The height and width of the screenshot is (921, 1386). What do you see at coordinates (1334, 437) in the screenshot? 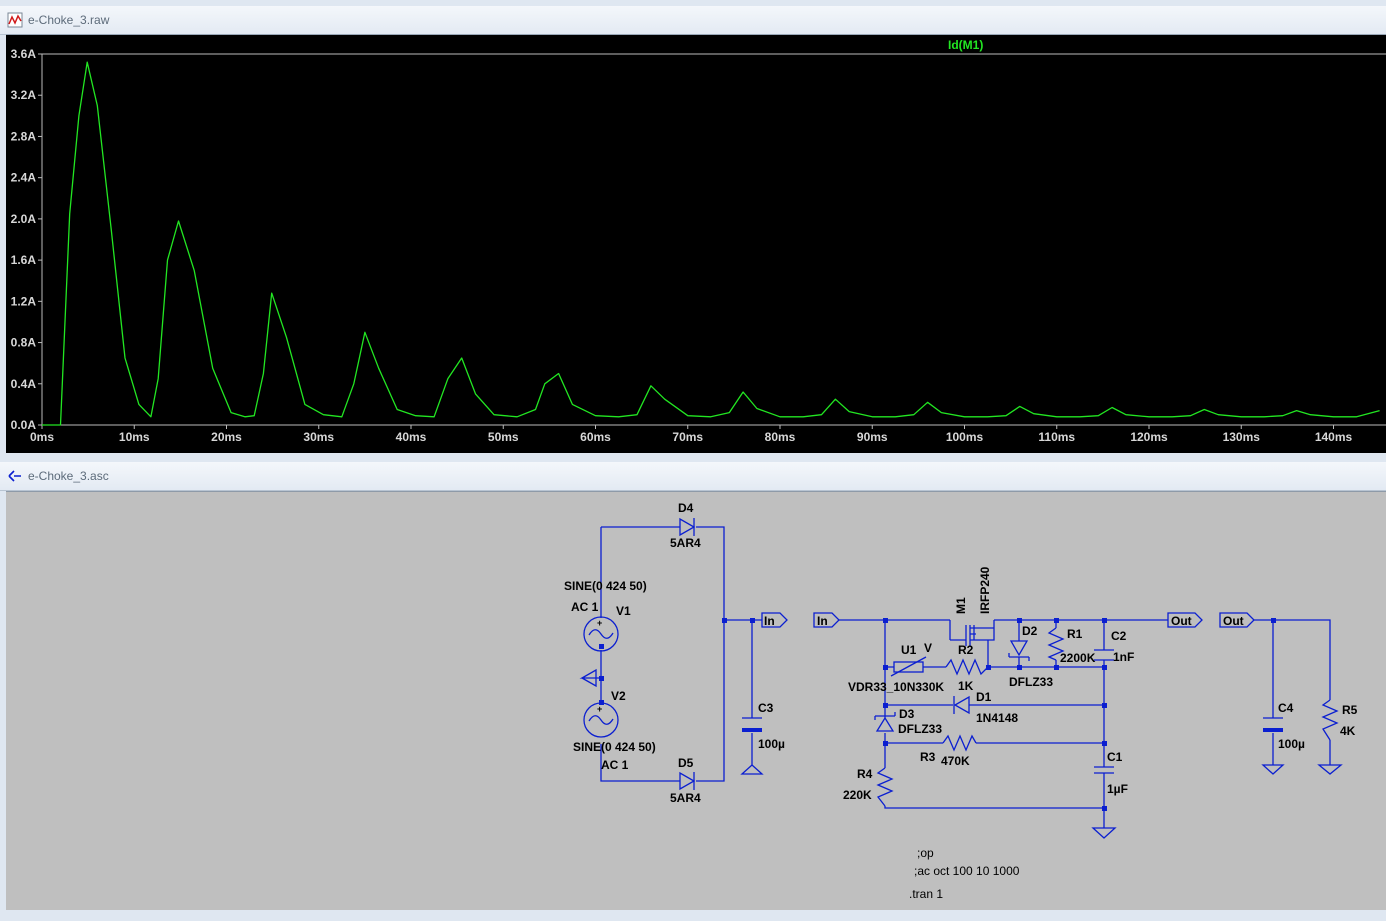
I see `x-tick-label: 140ms` at bounding box center [1334, 437].